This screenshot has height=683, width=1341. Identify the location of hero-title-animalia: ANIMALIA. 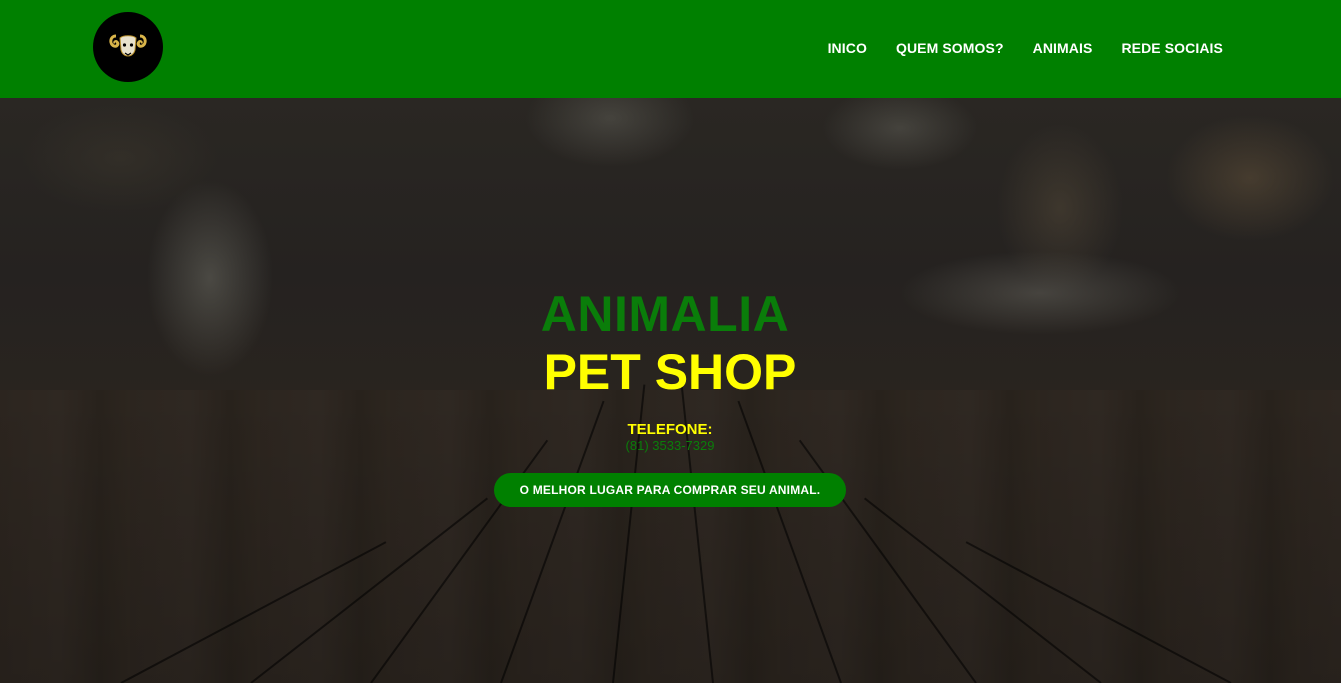
(665, 314).